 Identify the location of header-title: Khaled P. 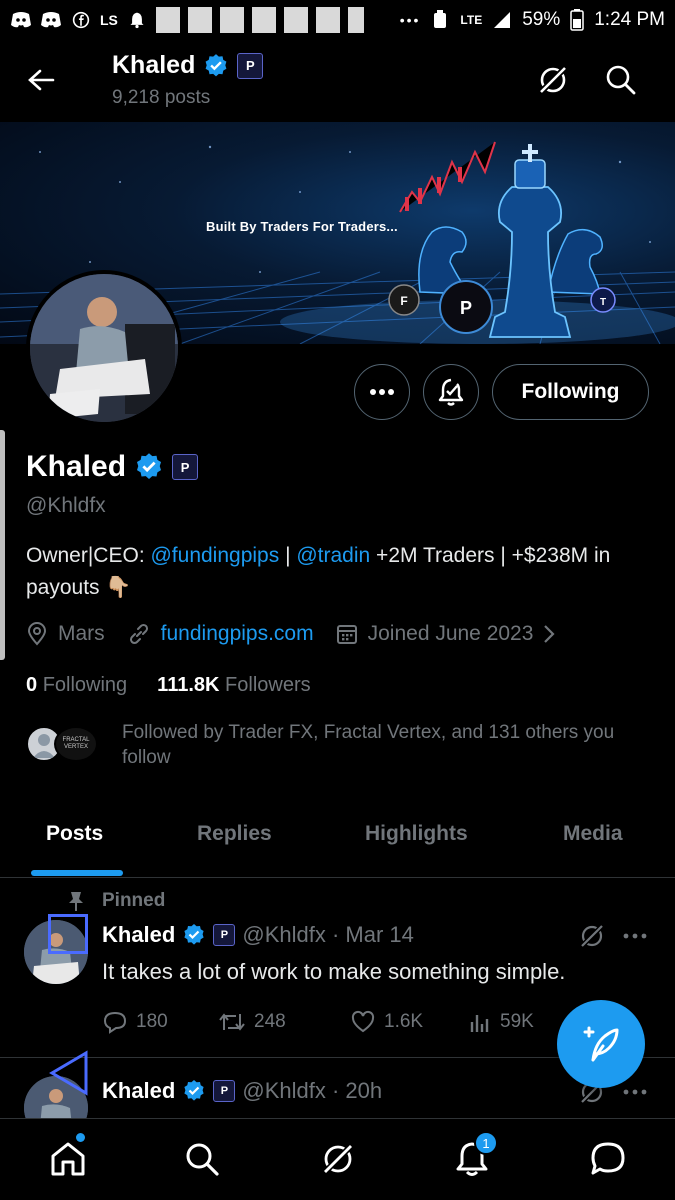
(188, 65).